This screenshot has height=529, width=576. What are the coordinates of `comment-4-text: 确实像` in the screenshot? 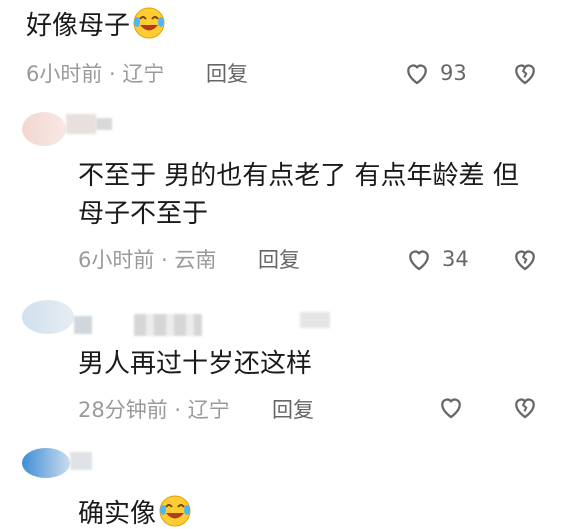 It's located at (135, 511).